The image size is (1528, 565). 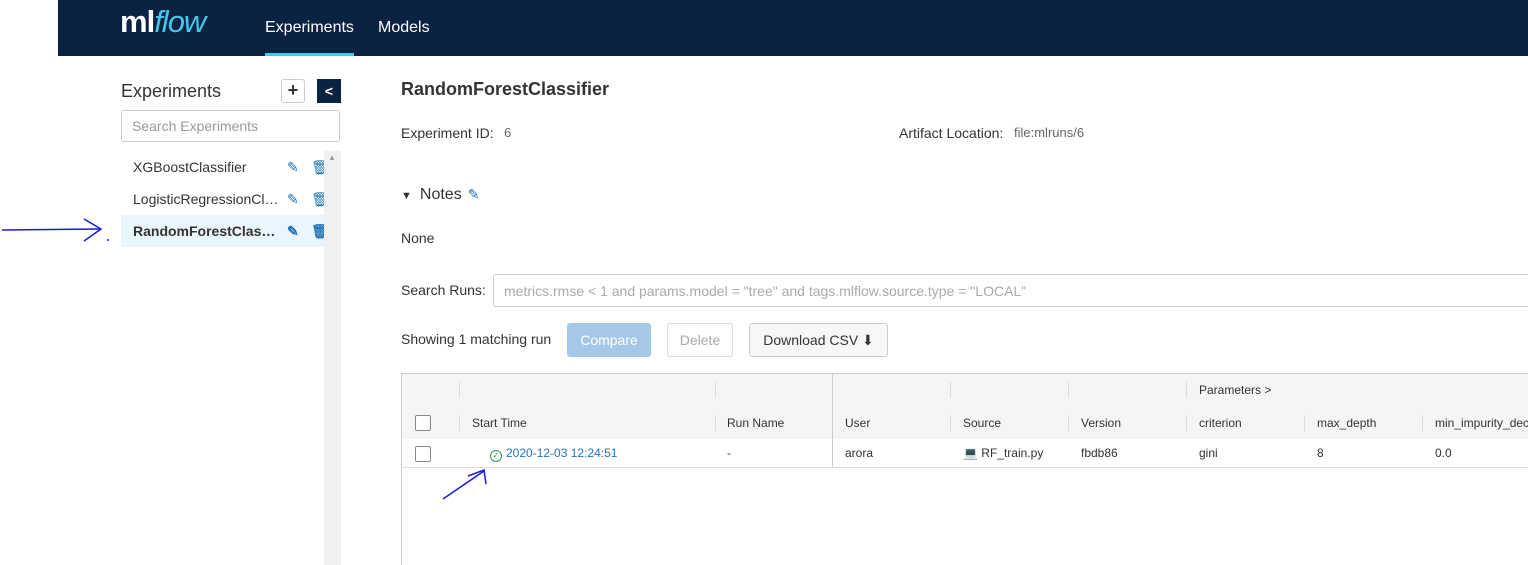 I want to click on delete-button: Delete, so click(x=700, y=340).